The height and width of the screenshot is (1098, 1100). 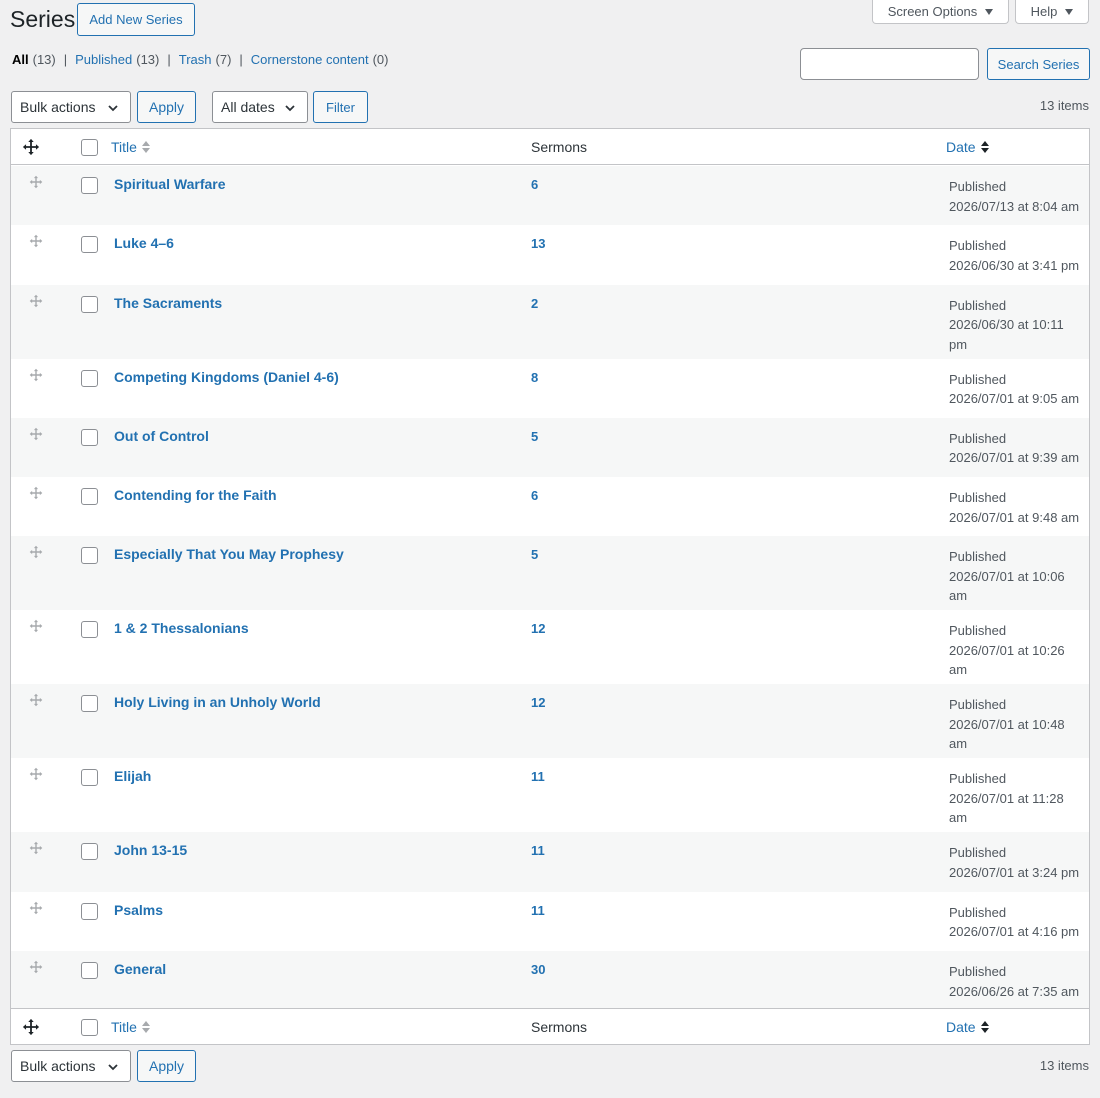 What do you see at coordinates (538, 243) in the screenshot?
I see `sermons-count-link: 13` at bounding box center [538, 243].